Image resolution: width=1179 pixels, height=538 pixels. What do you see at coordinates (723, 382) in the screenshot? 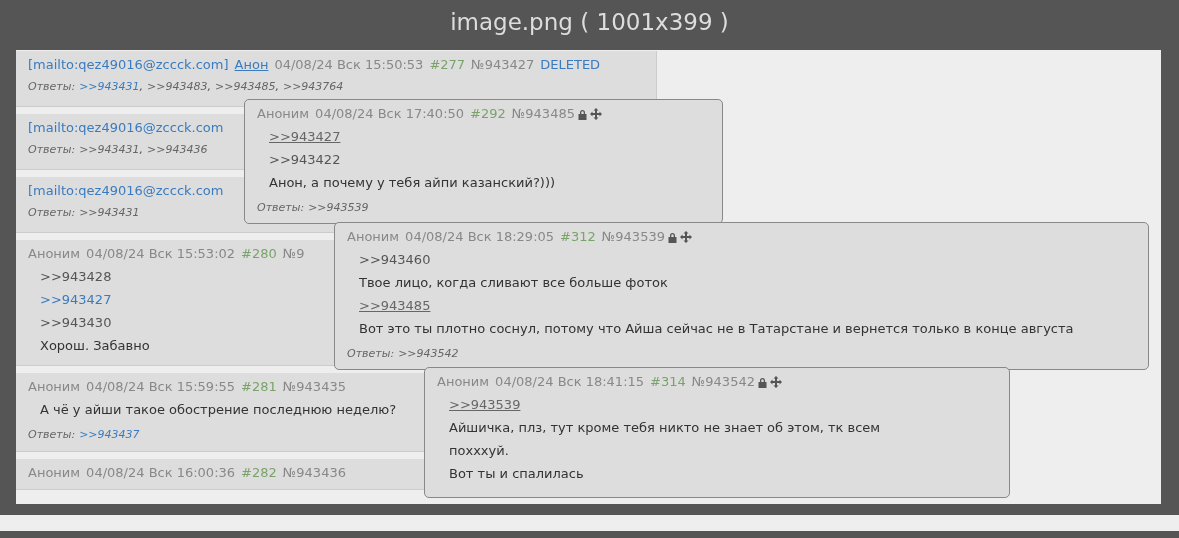
I see `post-id-link: №943542` at bounding box center [723, 382].